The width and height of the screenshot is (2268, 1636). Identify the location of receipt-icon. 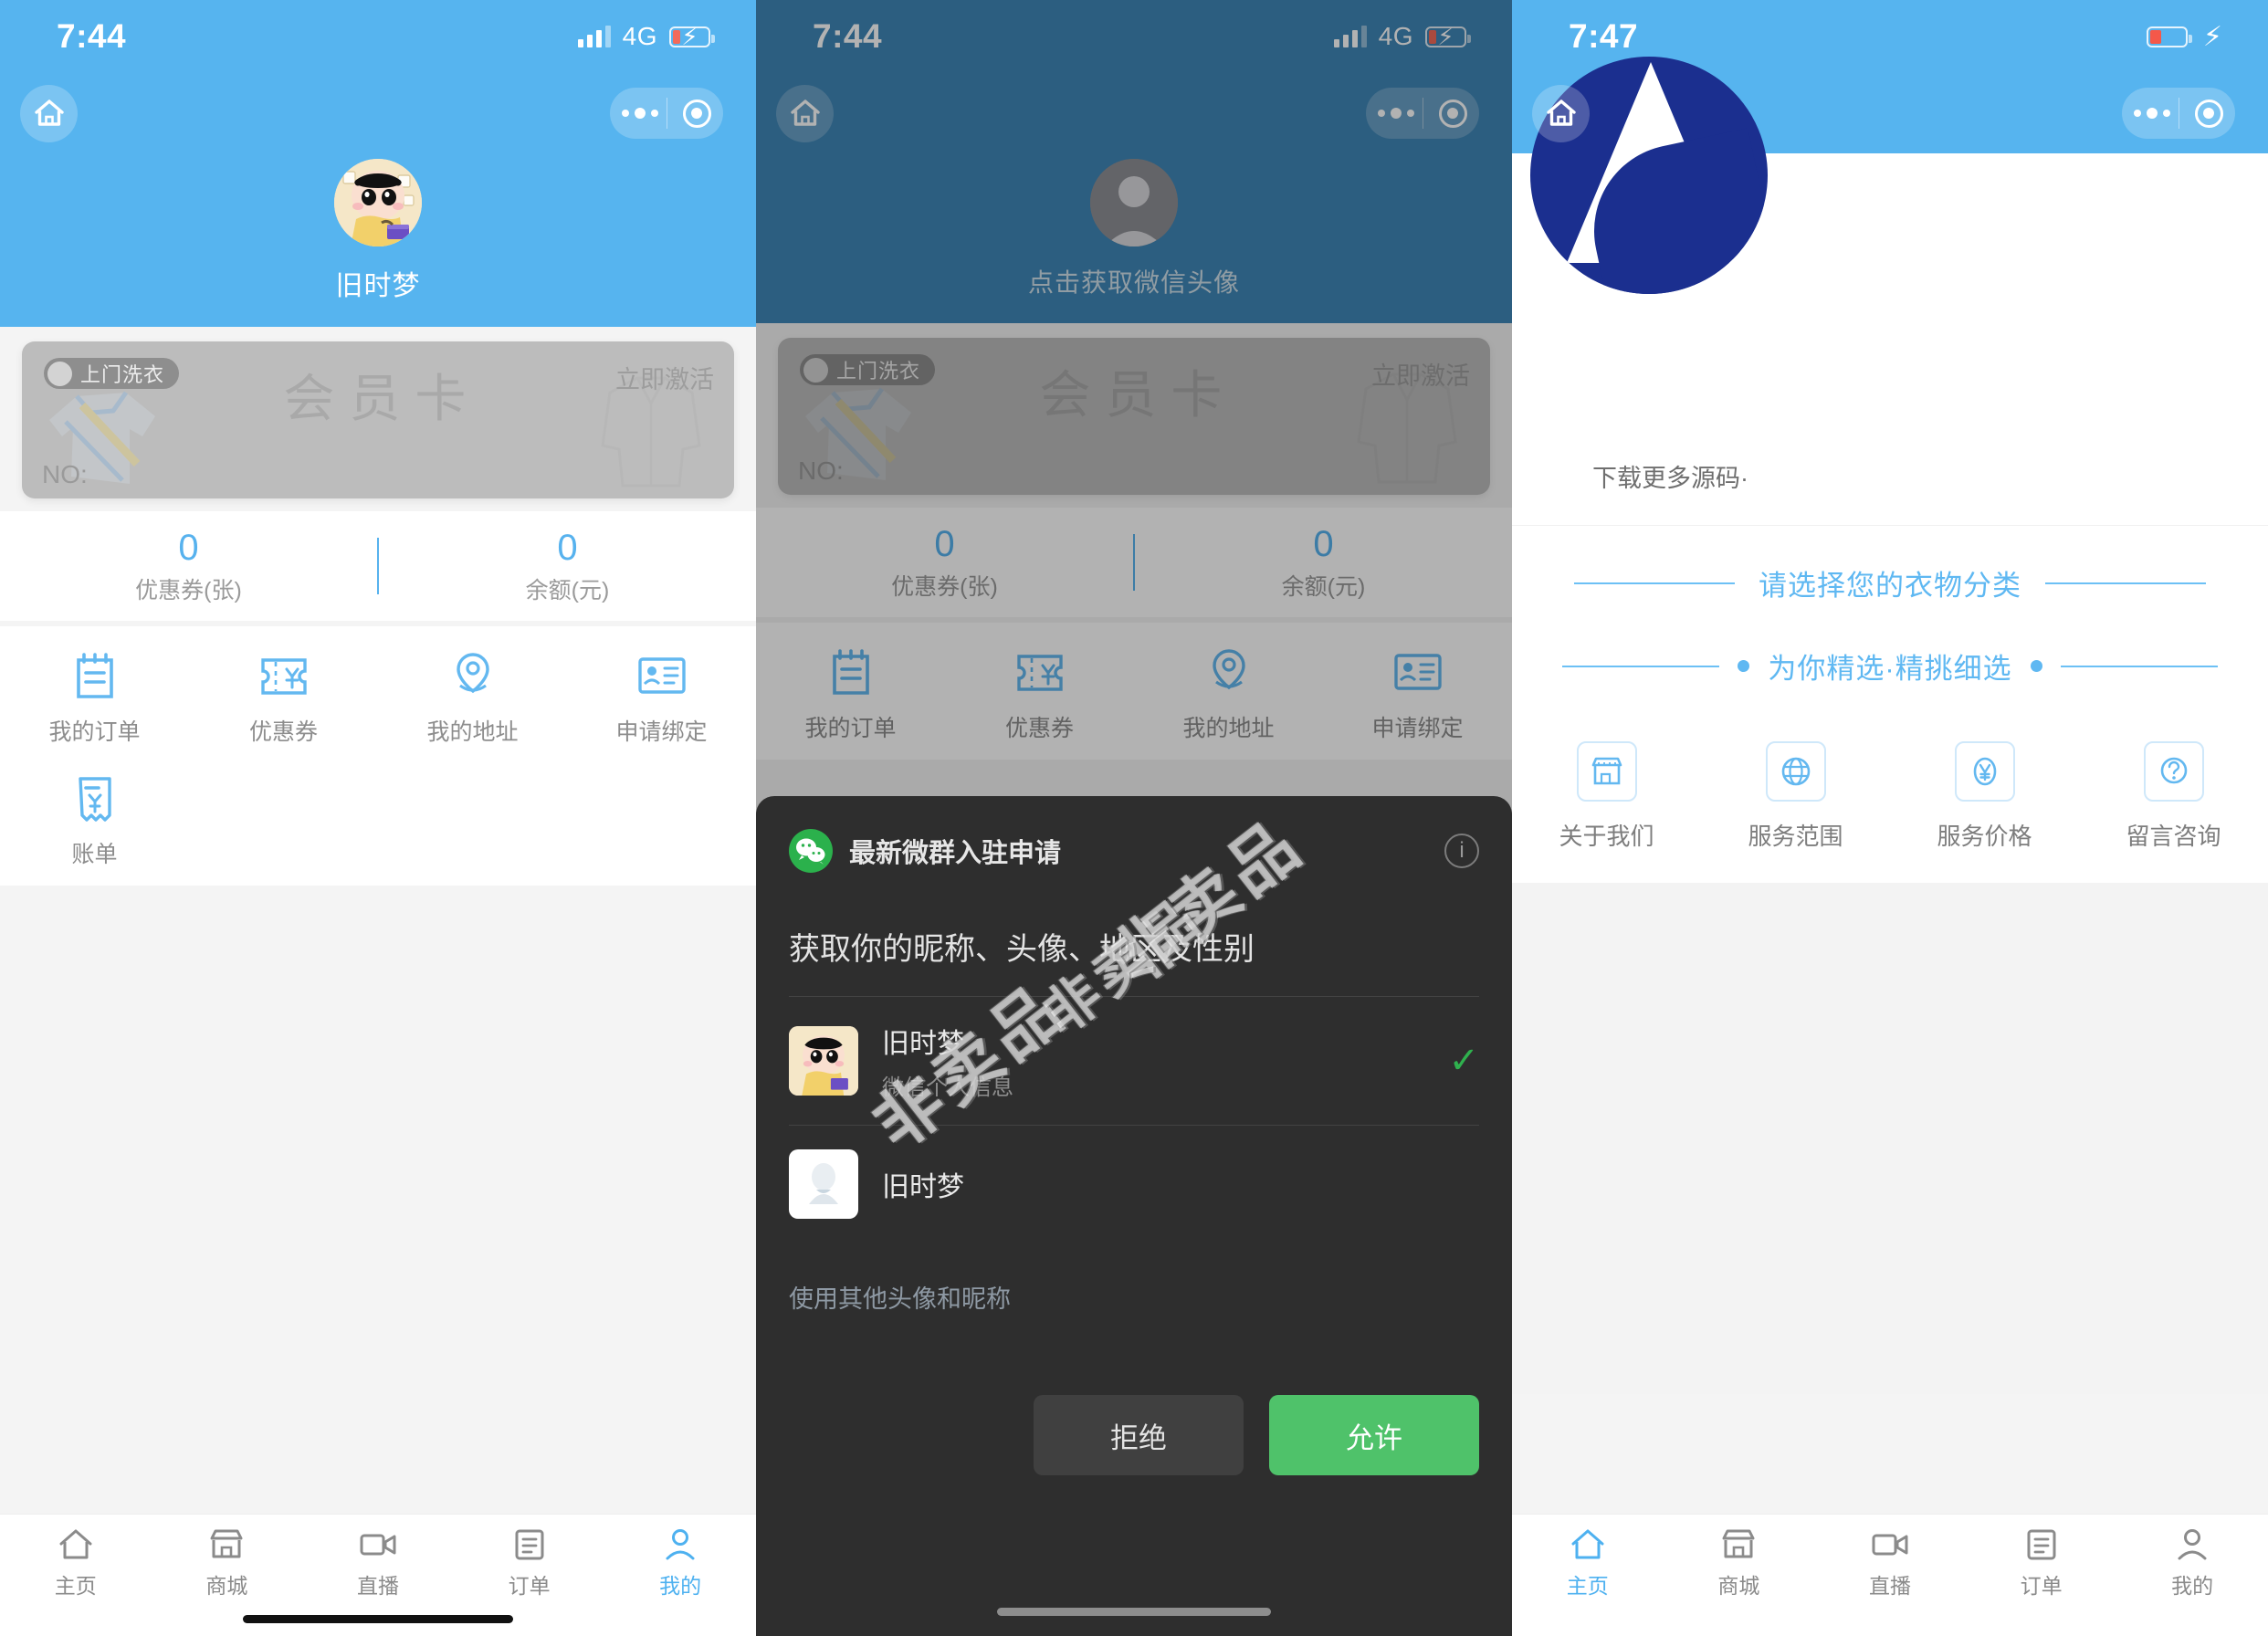
(95, 799).